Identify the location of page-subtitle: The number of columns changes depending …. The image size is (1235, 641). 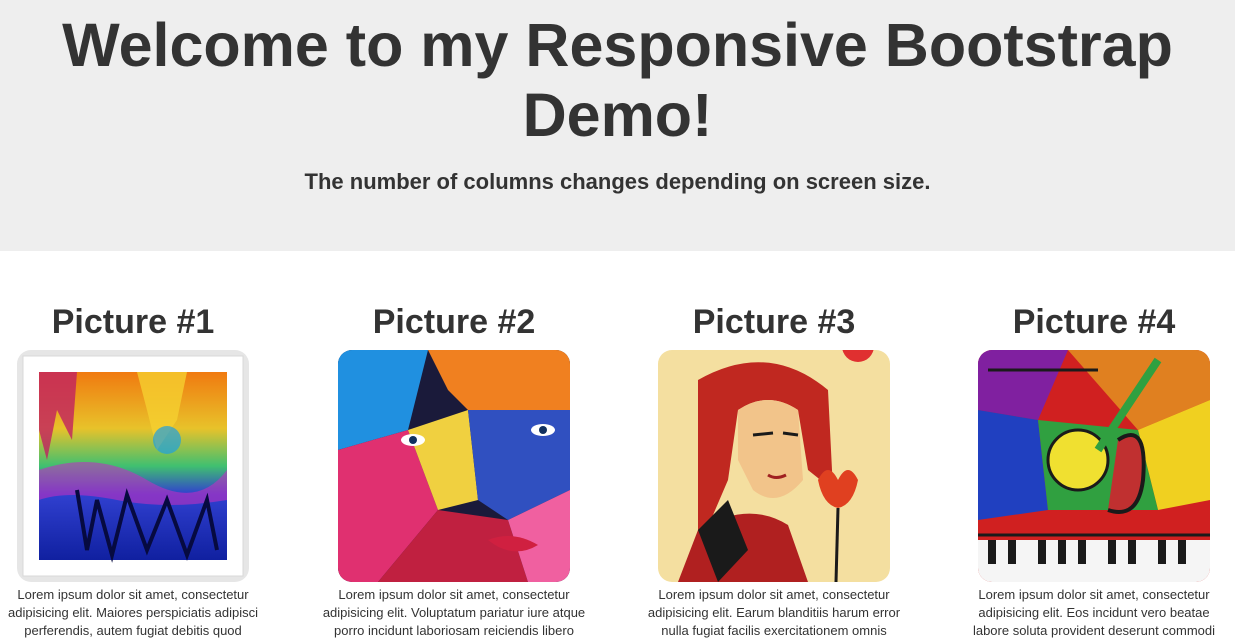
(617, 181).